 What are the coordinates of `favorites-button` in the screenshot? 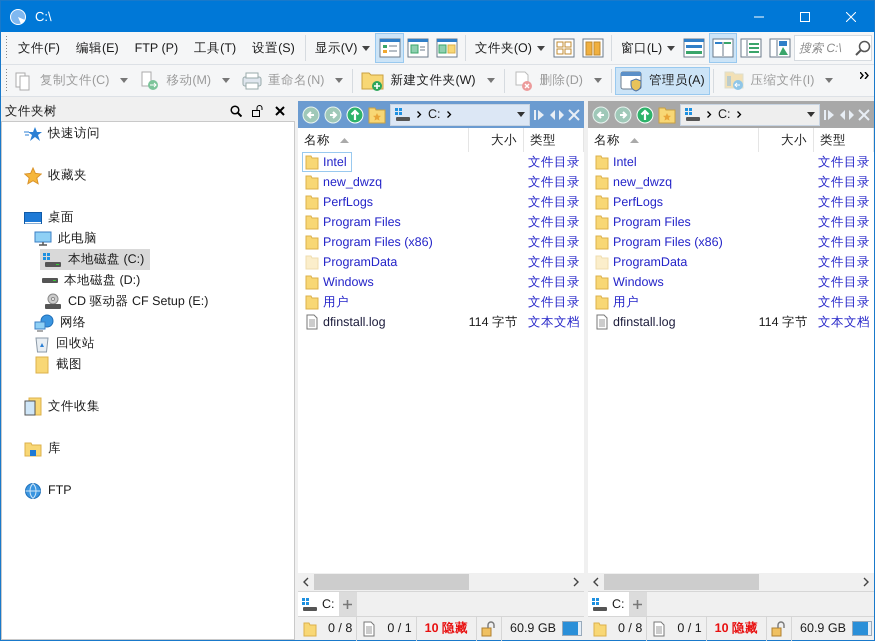 It's located at (377, 115).